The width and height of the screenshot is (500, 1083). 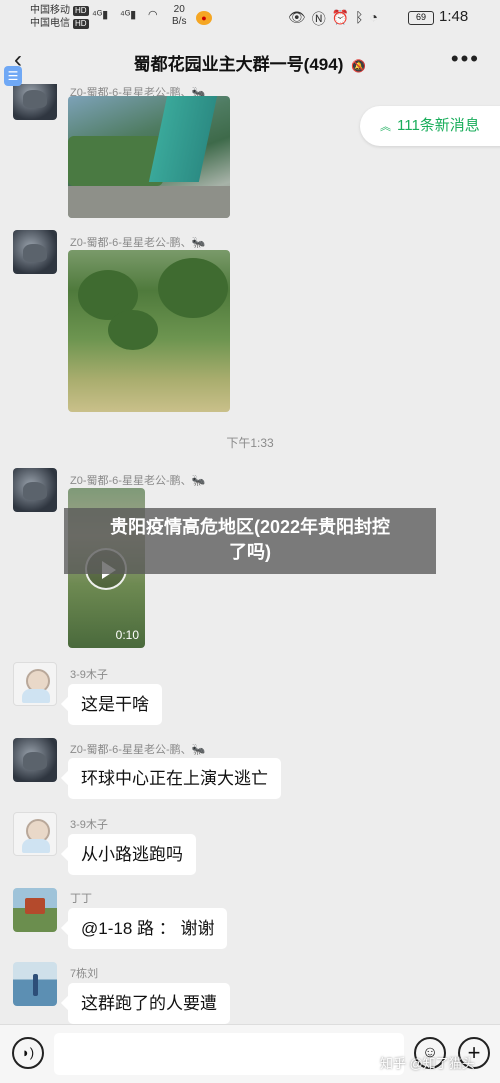 What do you see at coordinates (421, 18) in the screenshot?
I see `battery-icon: 69` at bounding box center [421, 18].